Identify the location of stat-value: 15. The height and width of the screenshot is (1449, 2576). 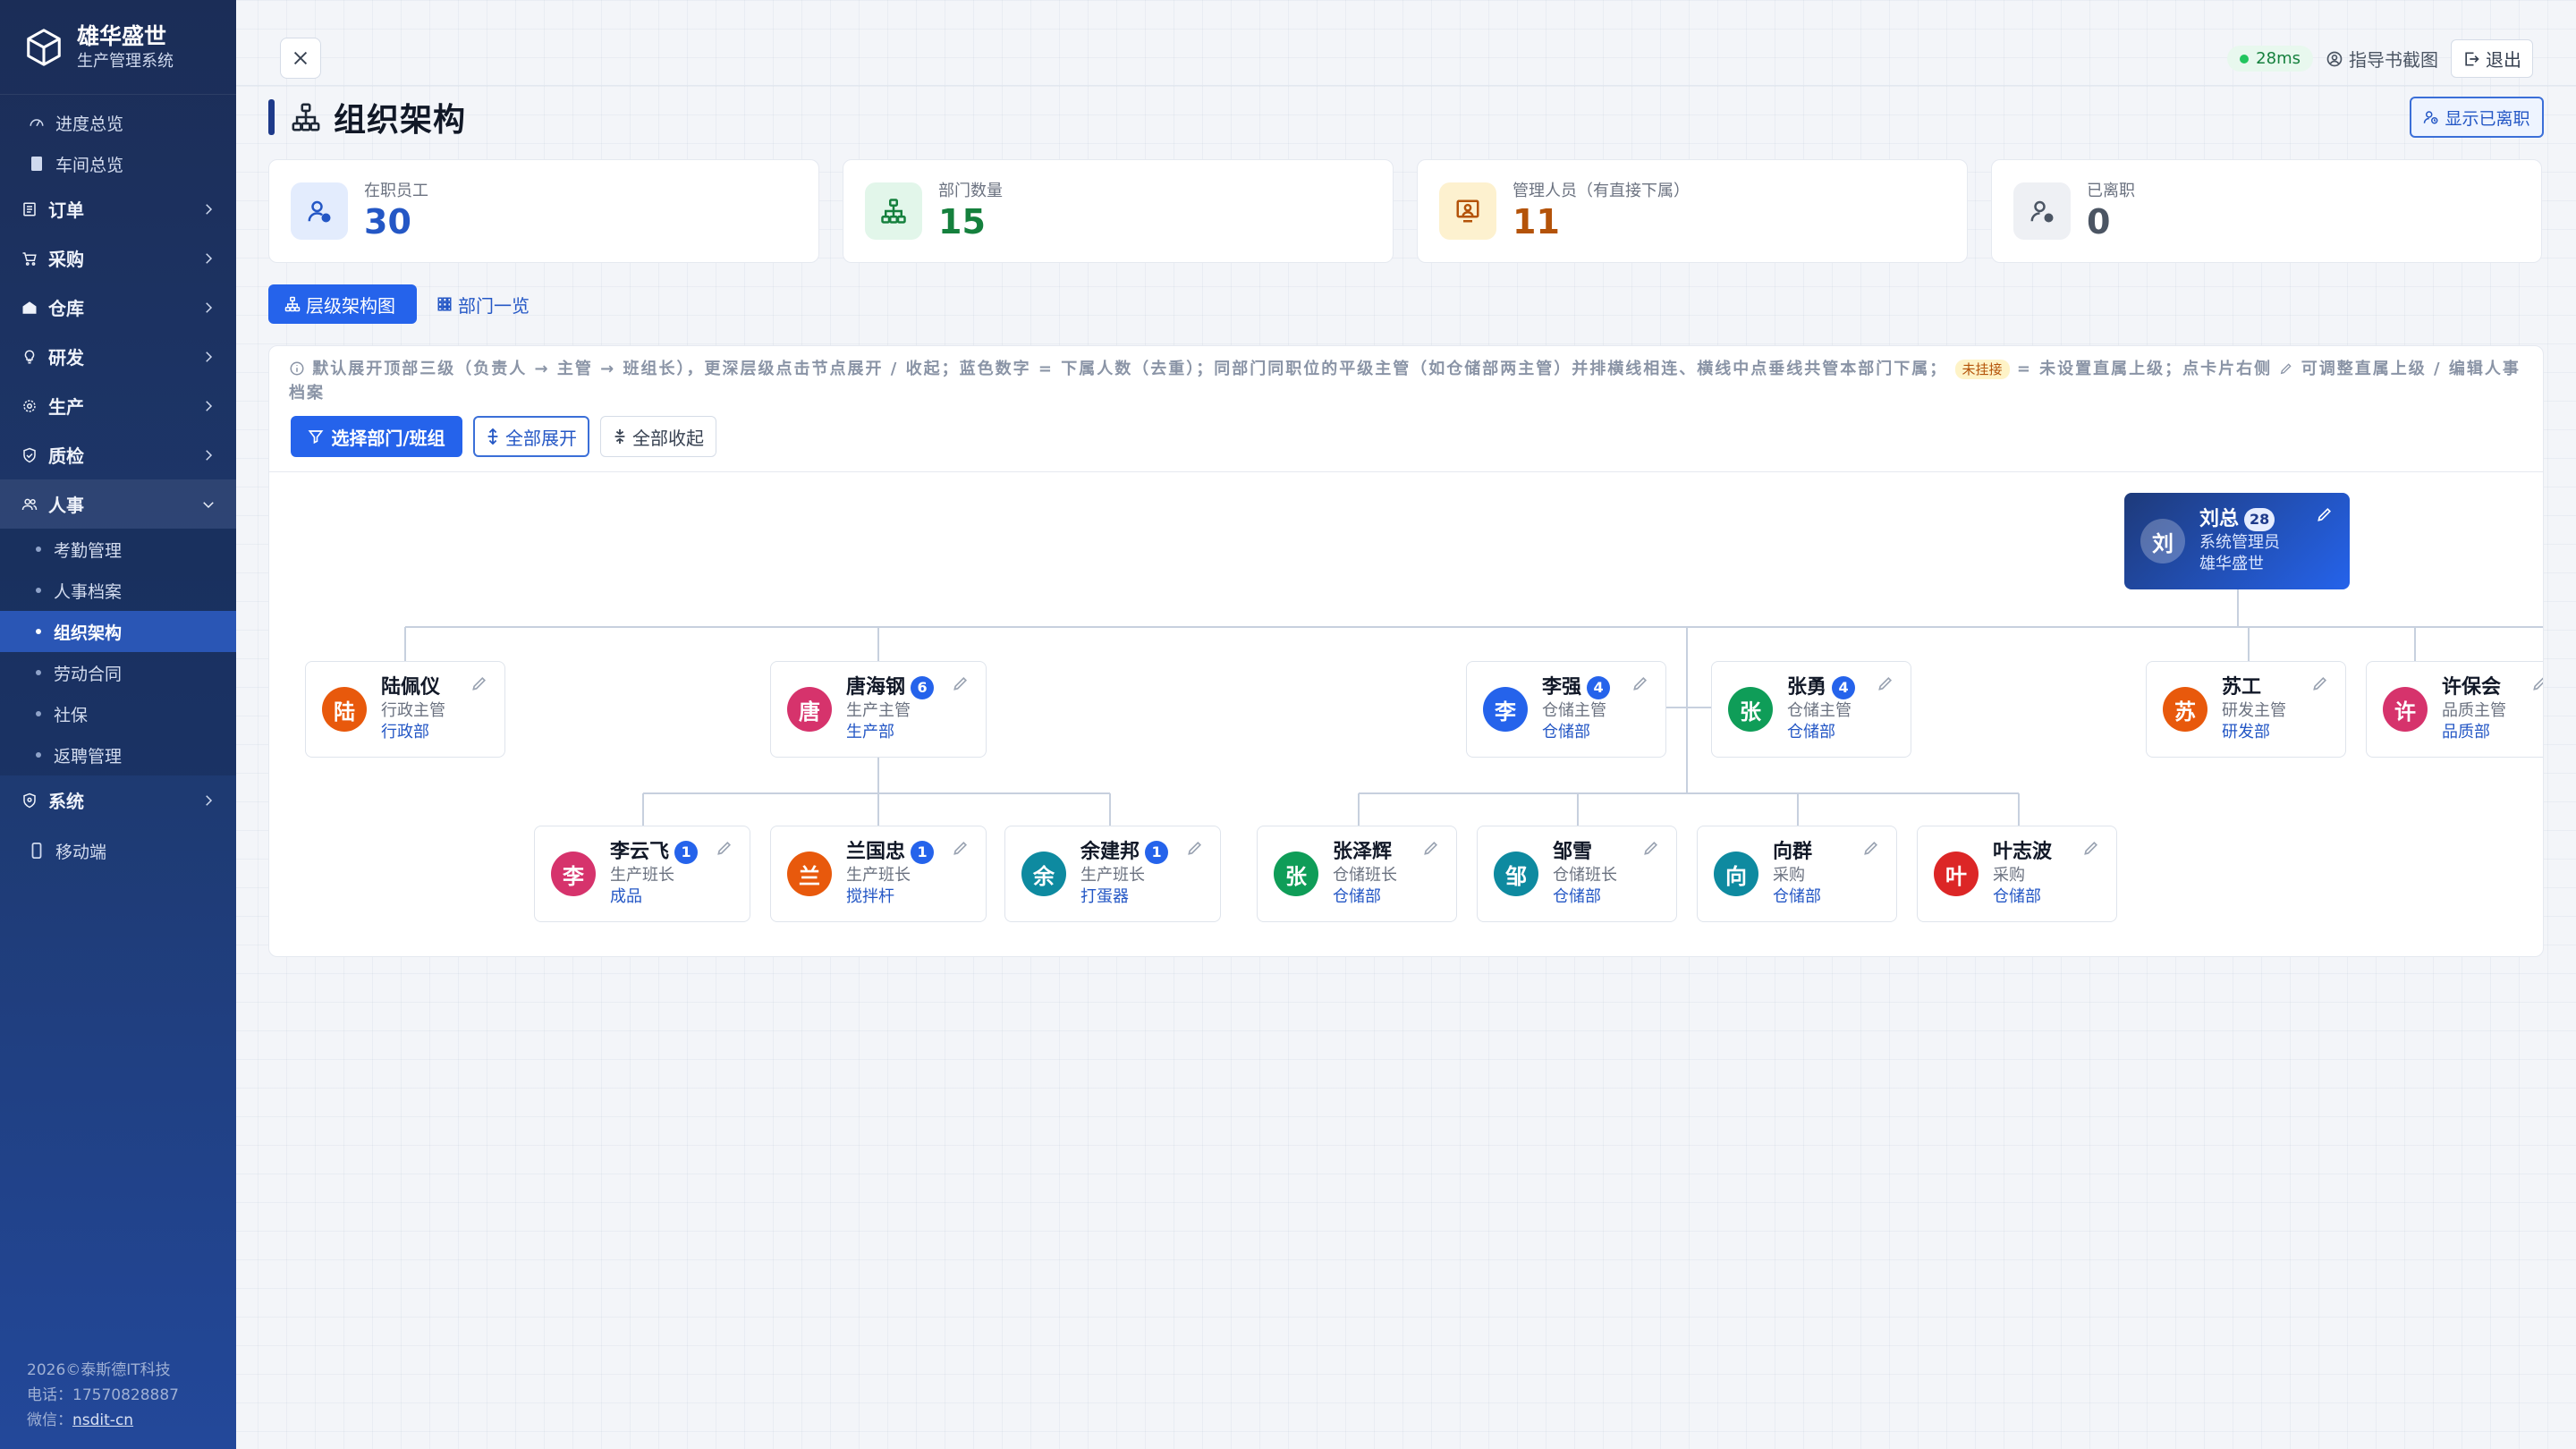
(962, 222).